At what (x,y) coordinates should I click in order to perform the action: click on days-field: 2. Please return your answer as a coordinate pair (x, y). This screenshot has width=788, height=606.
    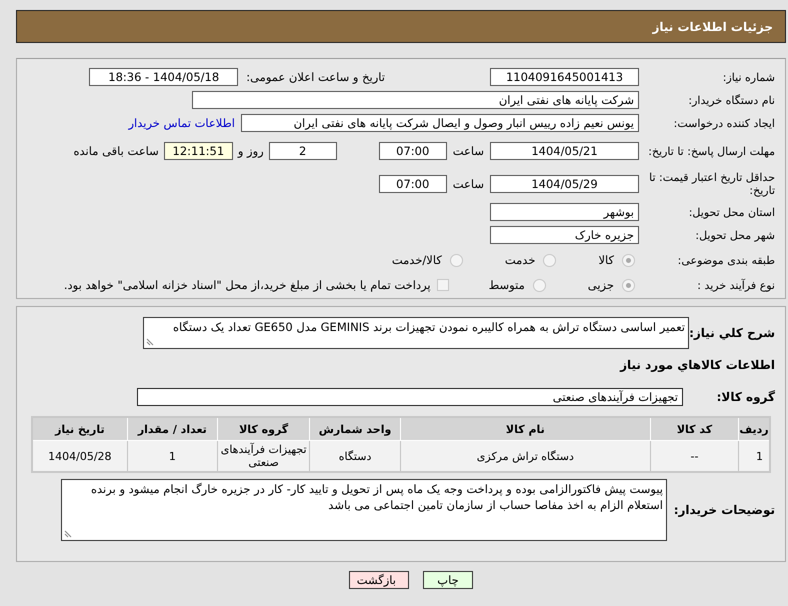
    Looking at the image, I should click on (302, 151).